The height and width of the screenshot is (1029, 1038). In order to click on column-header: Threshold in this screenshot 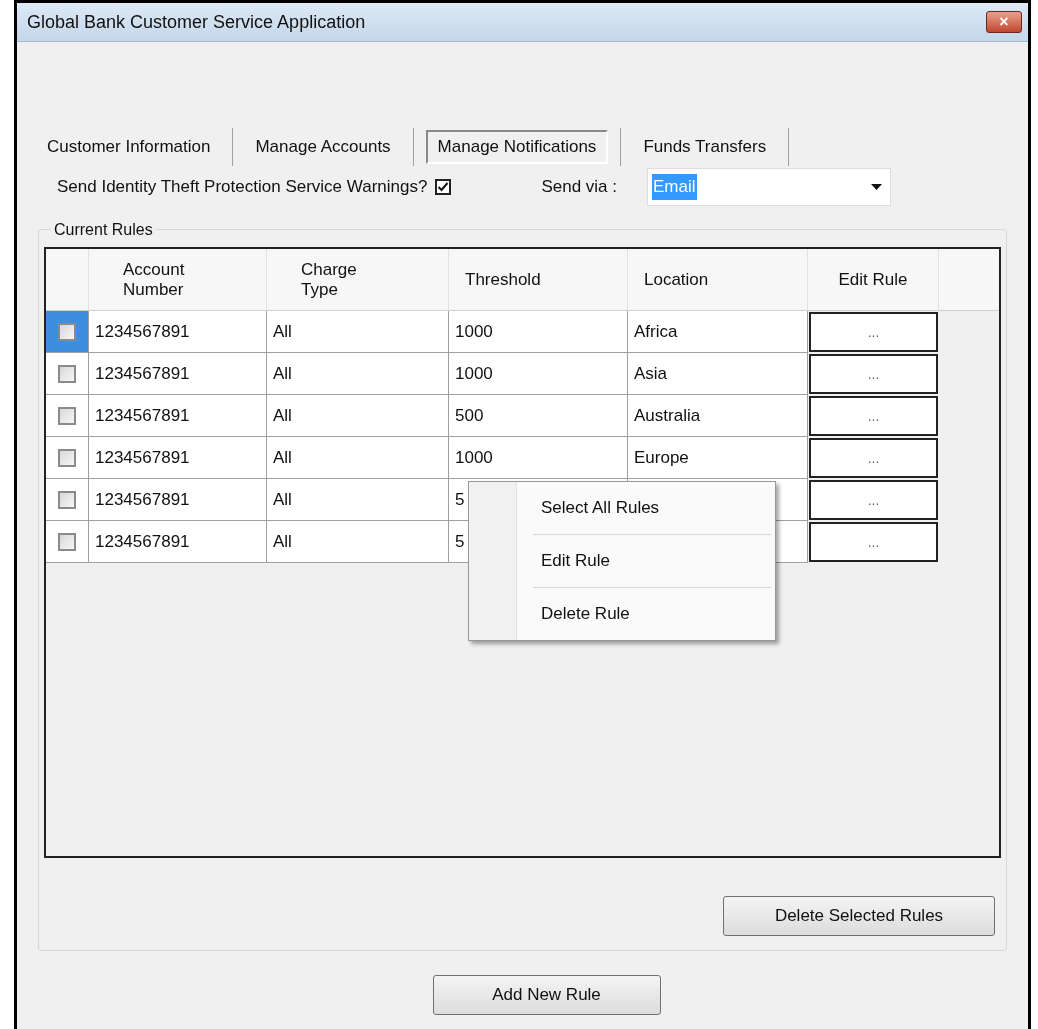, I will do `click(503, 279)`.